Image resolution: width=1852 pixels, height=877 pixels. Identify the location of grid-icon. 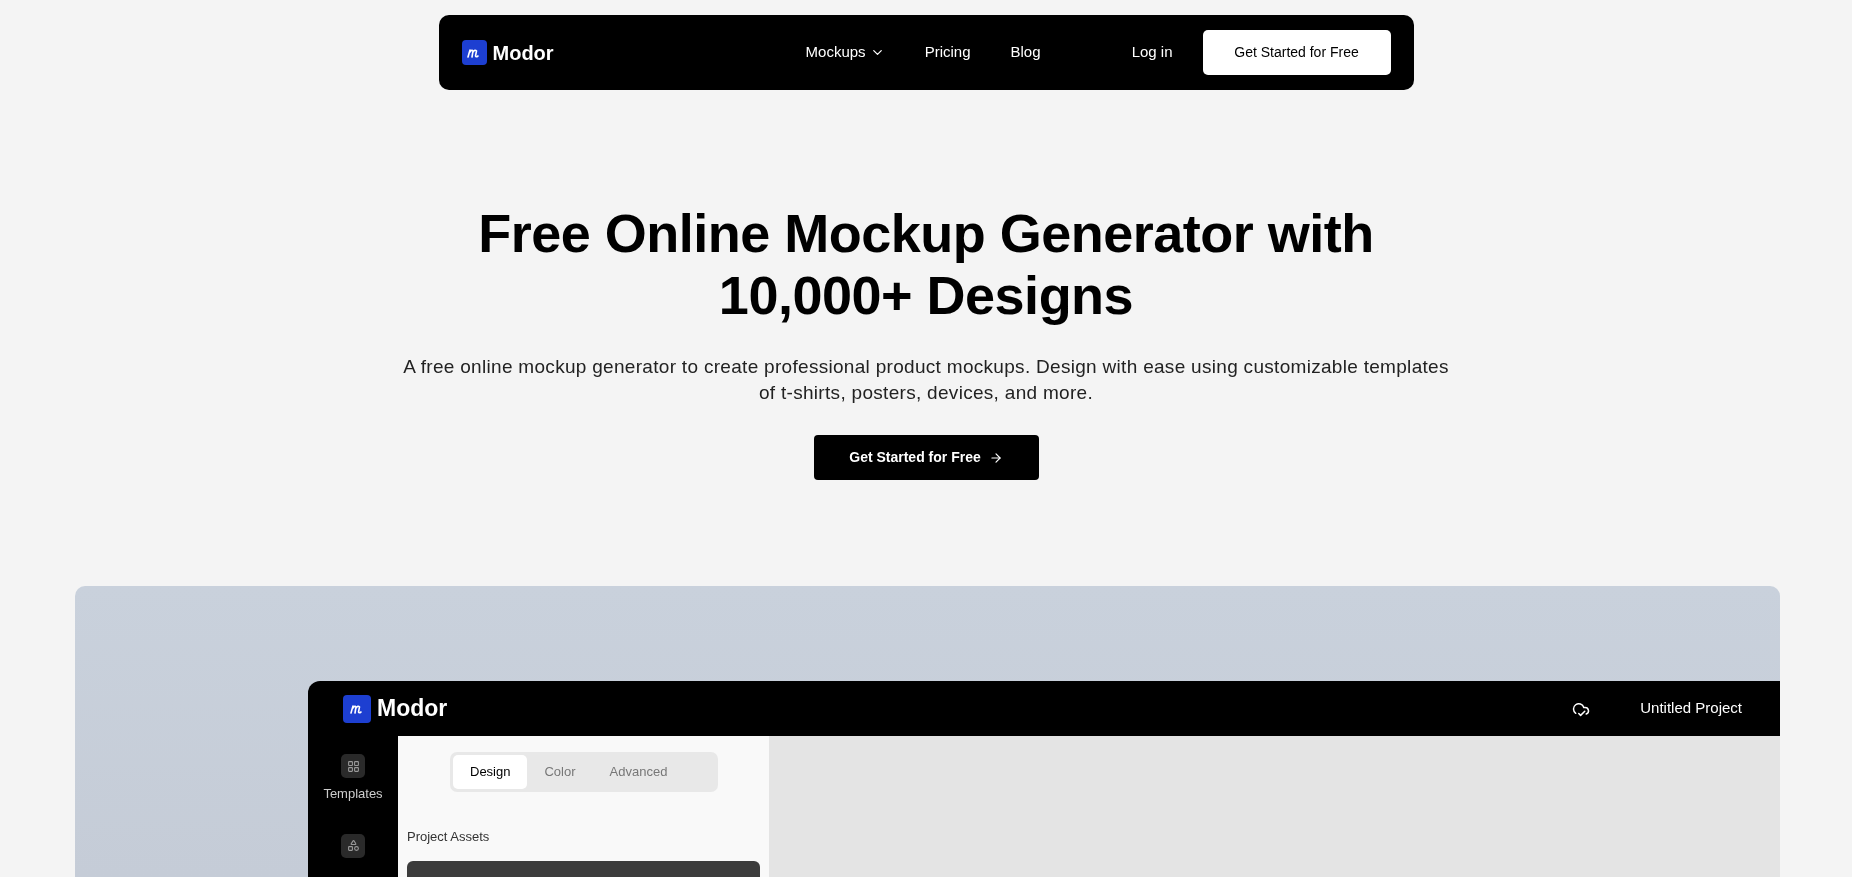
(353, 766).